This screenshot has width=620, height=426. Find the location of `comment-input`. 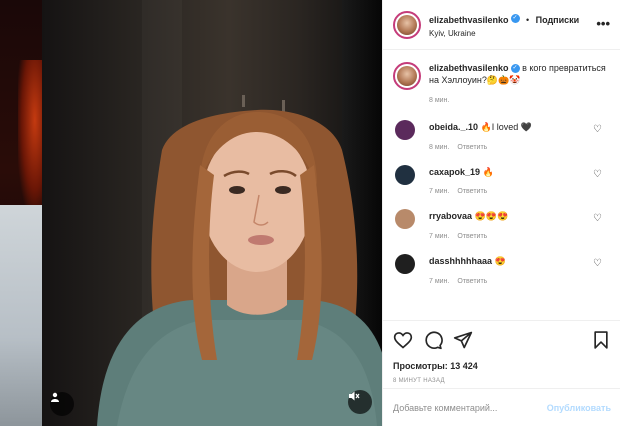

comment-input is located at coordinates (470, 407).